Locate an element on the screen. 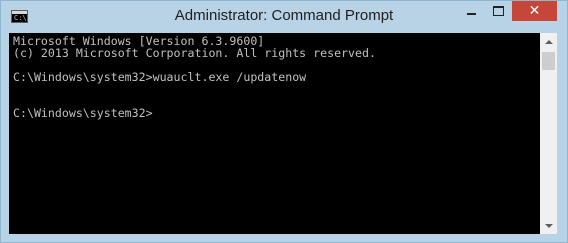  scroll-up-icon is located at coordinates (548, 41).